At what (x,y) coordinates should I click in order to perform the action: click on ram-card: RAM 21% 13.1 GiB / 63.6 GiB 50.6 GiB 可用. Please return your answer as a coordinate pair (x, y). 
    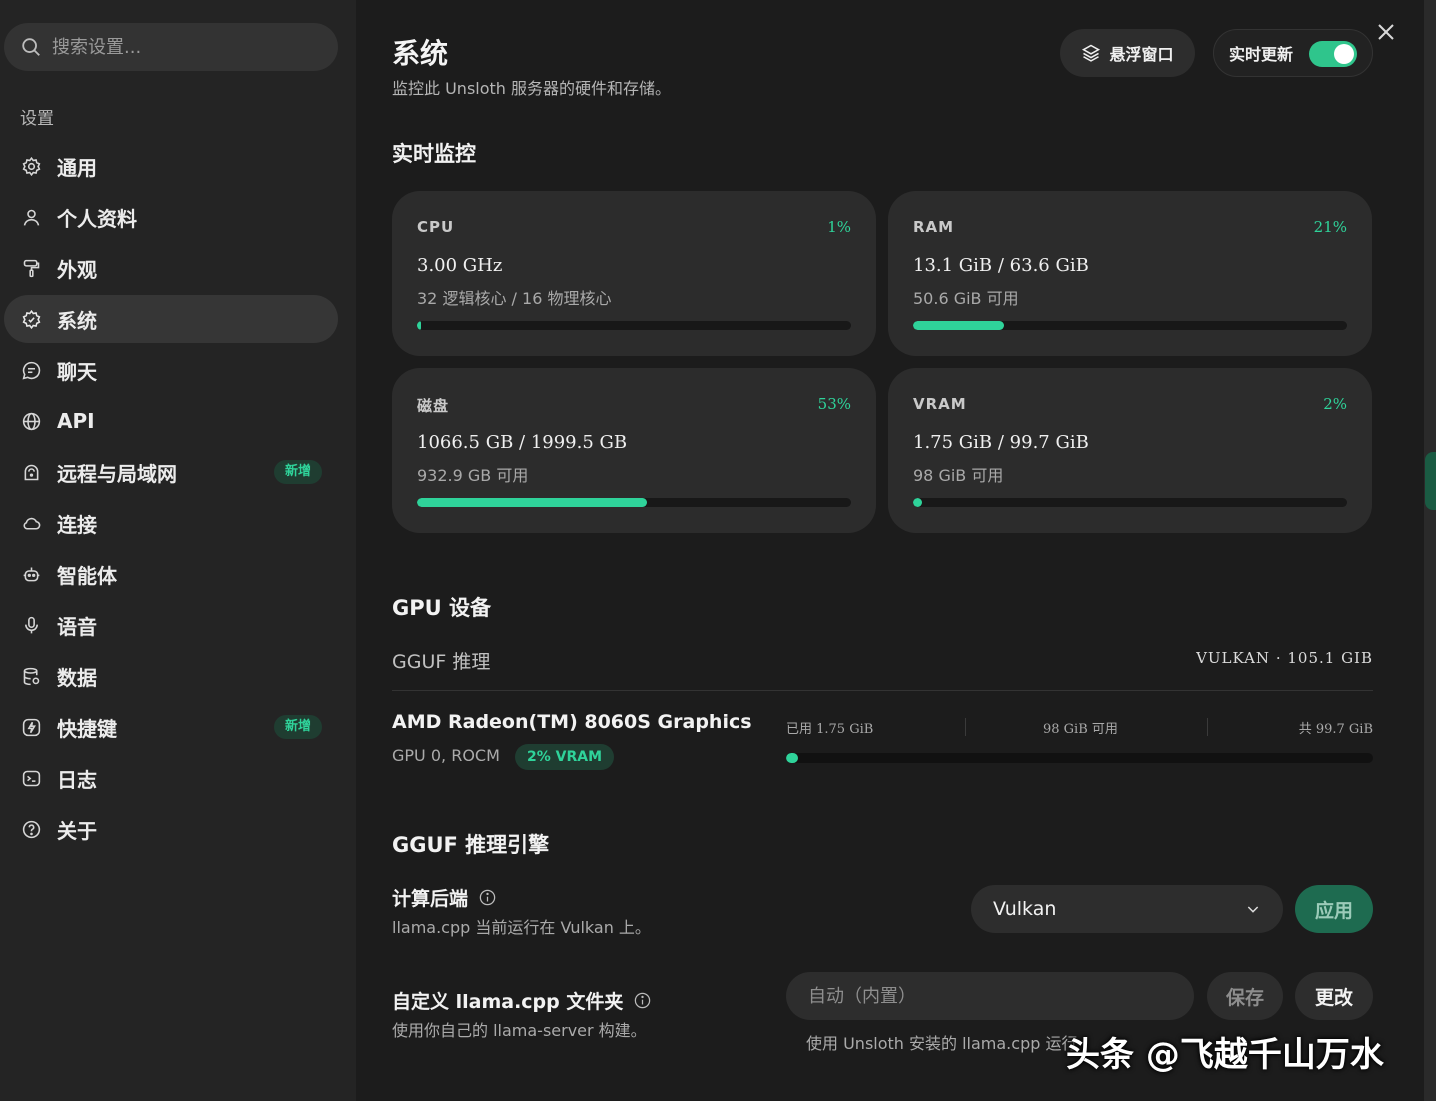
    Looking at the image, I should click on (1130, 273).